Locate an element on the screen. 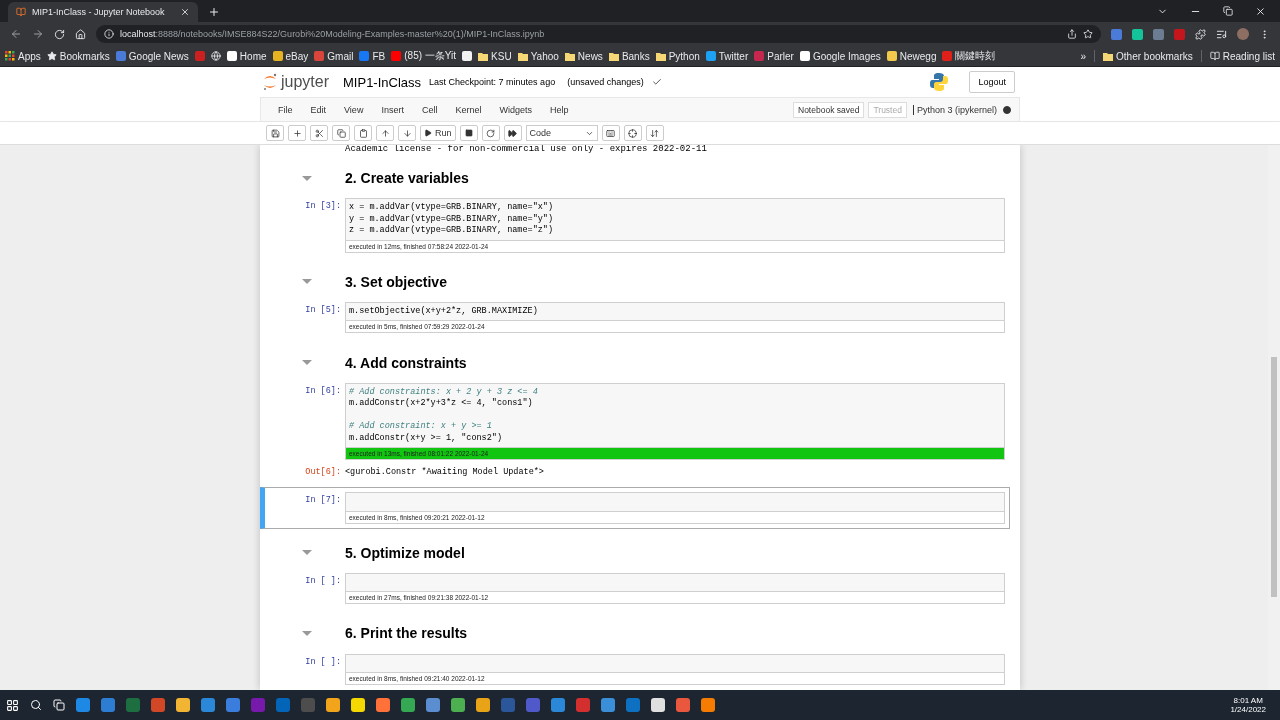  crosshair-button is located at coordinates (632, 133).